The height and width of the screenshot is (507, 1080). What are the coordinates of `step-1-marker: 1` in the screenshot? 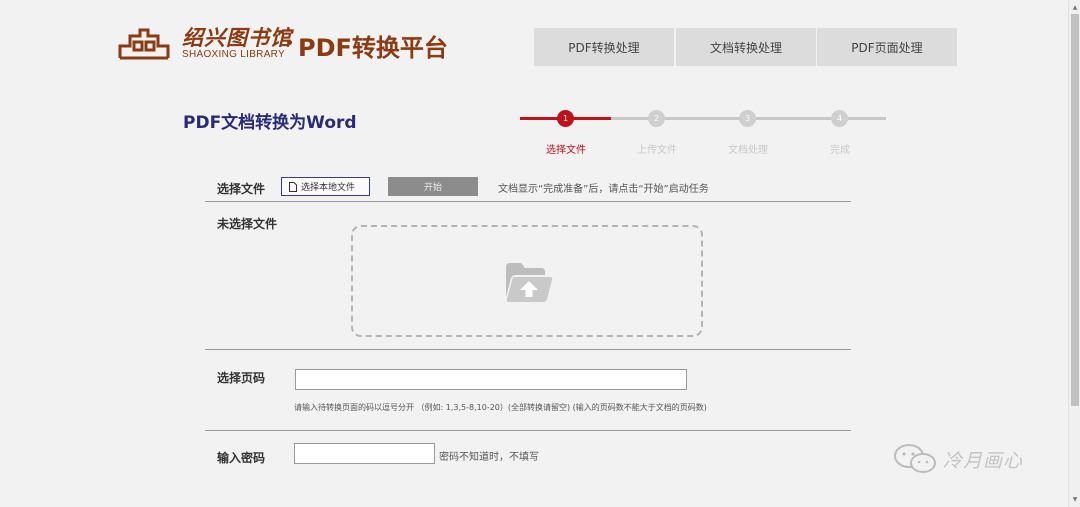 It's located at (565, 118).